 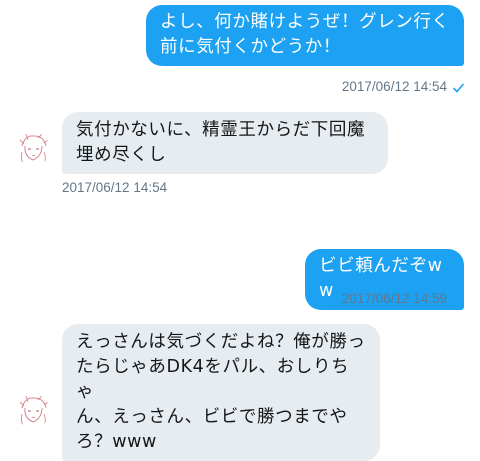 I want to click on message-bubble-received: 気付かないに、精霊王からだ下回魔 埋め尽くし, so click(x=225, y=143).